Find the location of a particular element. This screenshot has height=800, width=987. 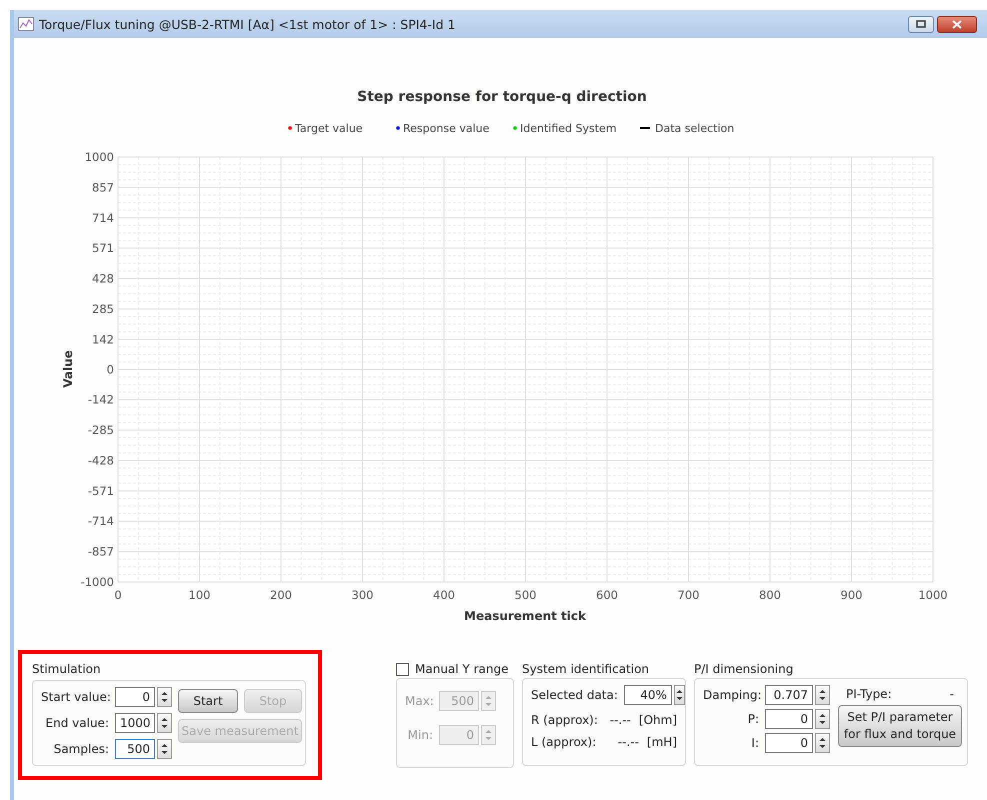

y-axis-label: Value is located at coordinates (68, 369).